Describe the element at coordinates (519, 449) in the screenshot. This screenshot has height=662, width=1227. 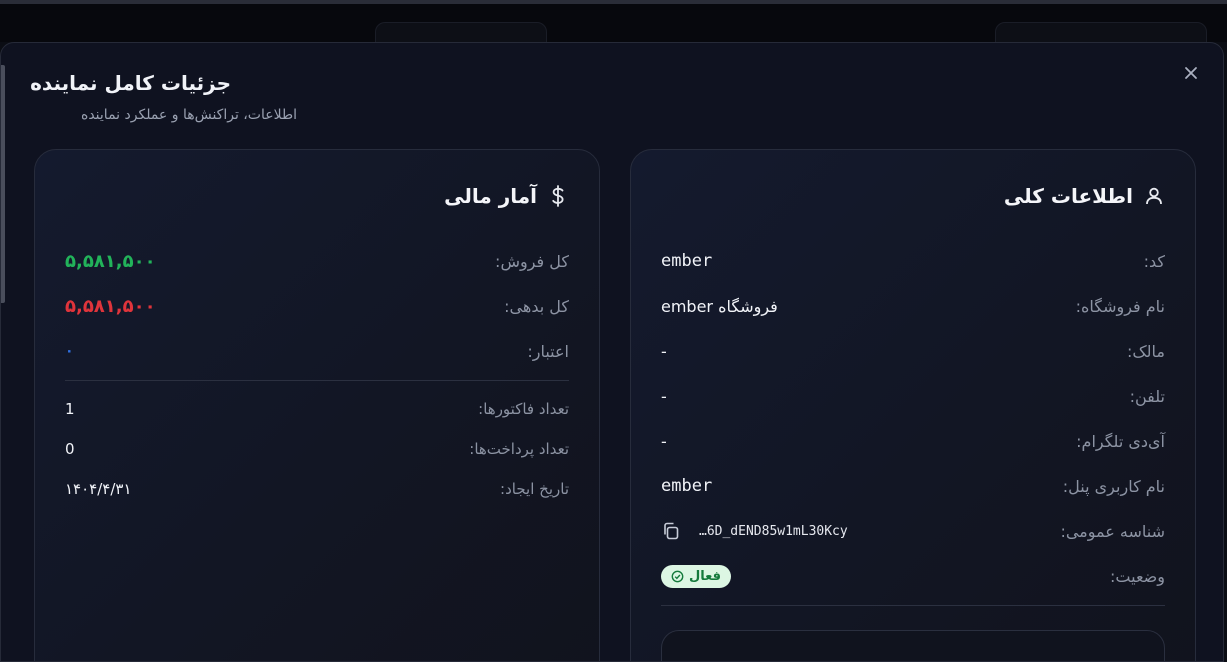
I see `payment-count-label: تعداد پرداخت‌ها:` at that location.